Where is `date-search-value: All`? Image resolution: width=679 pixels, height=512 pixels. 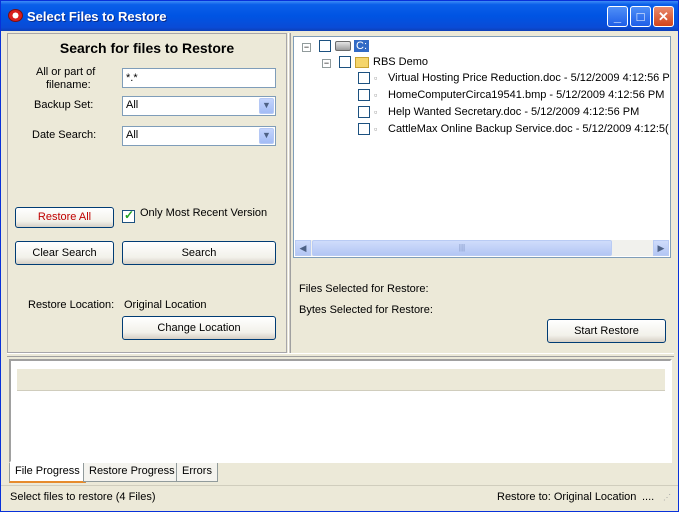
date-search-value: All is located at coordinates (132, 135).